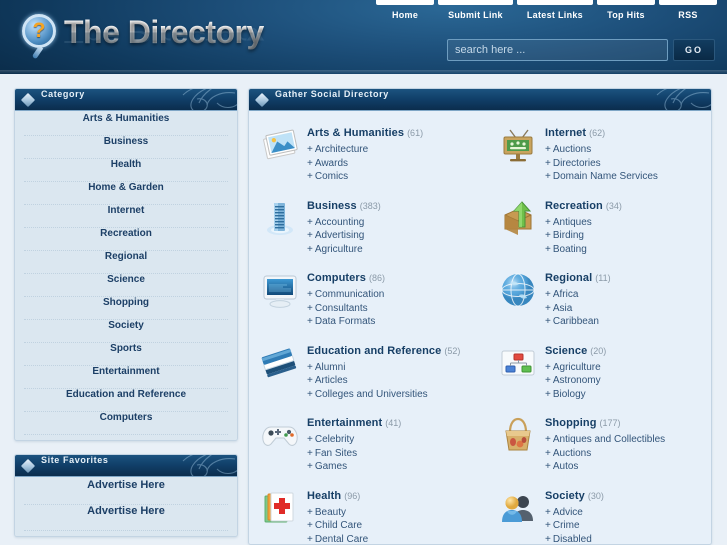 The height and width of the screenshot is (545, 727). I want to click on directory-entry-count: (96), so click(352, 495).